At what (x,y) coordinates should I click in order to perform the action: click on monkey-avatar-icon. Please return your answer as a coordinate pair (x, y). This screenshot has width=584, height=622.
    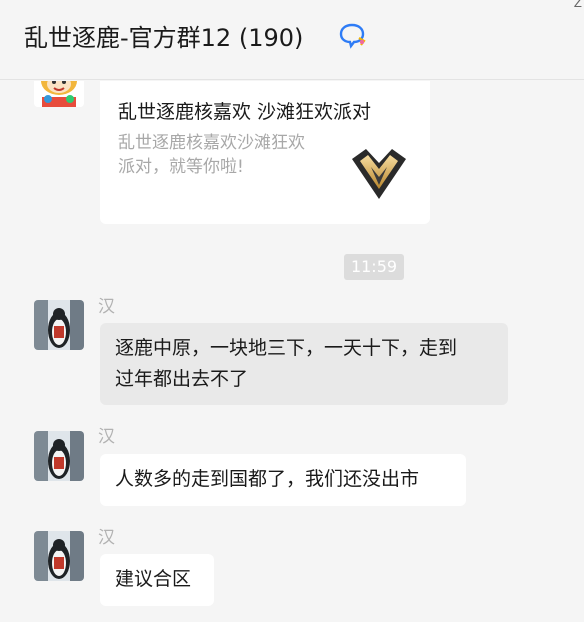
    Looking at the image, I should click on (59, 94).